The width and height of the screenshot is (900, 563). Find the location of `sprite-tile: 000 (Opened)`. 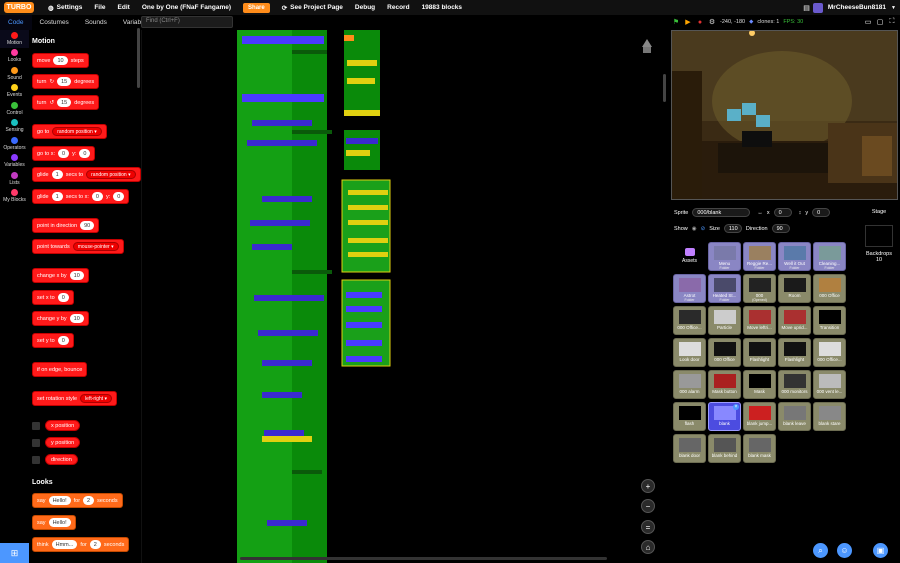

sprite-tile: 000 (Opened) is located at coordinates (759, 288).